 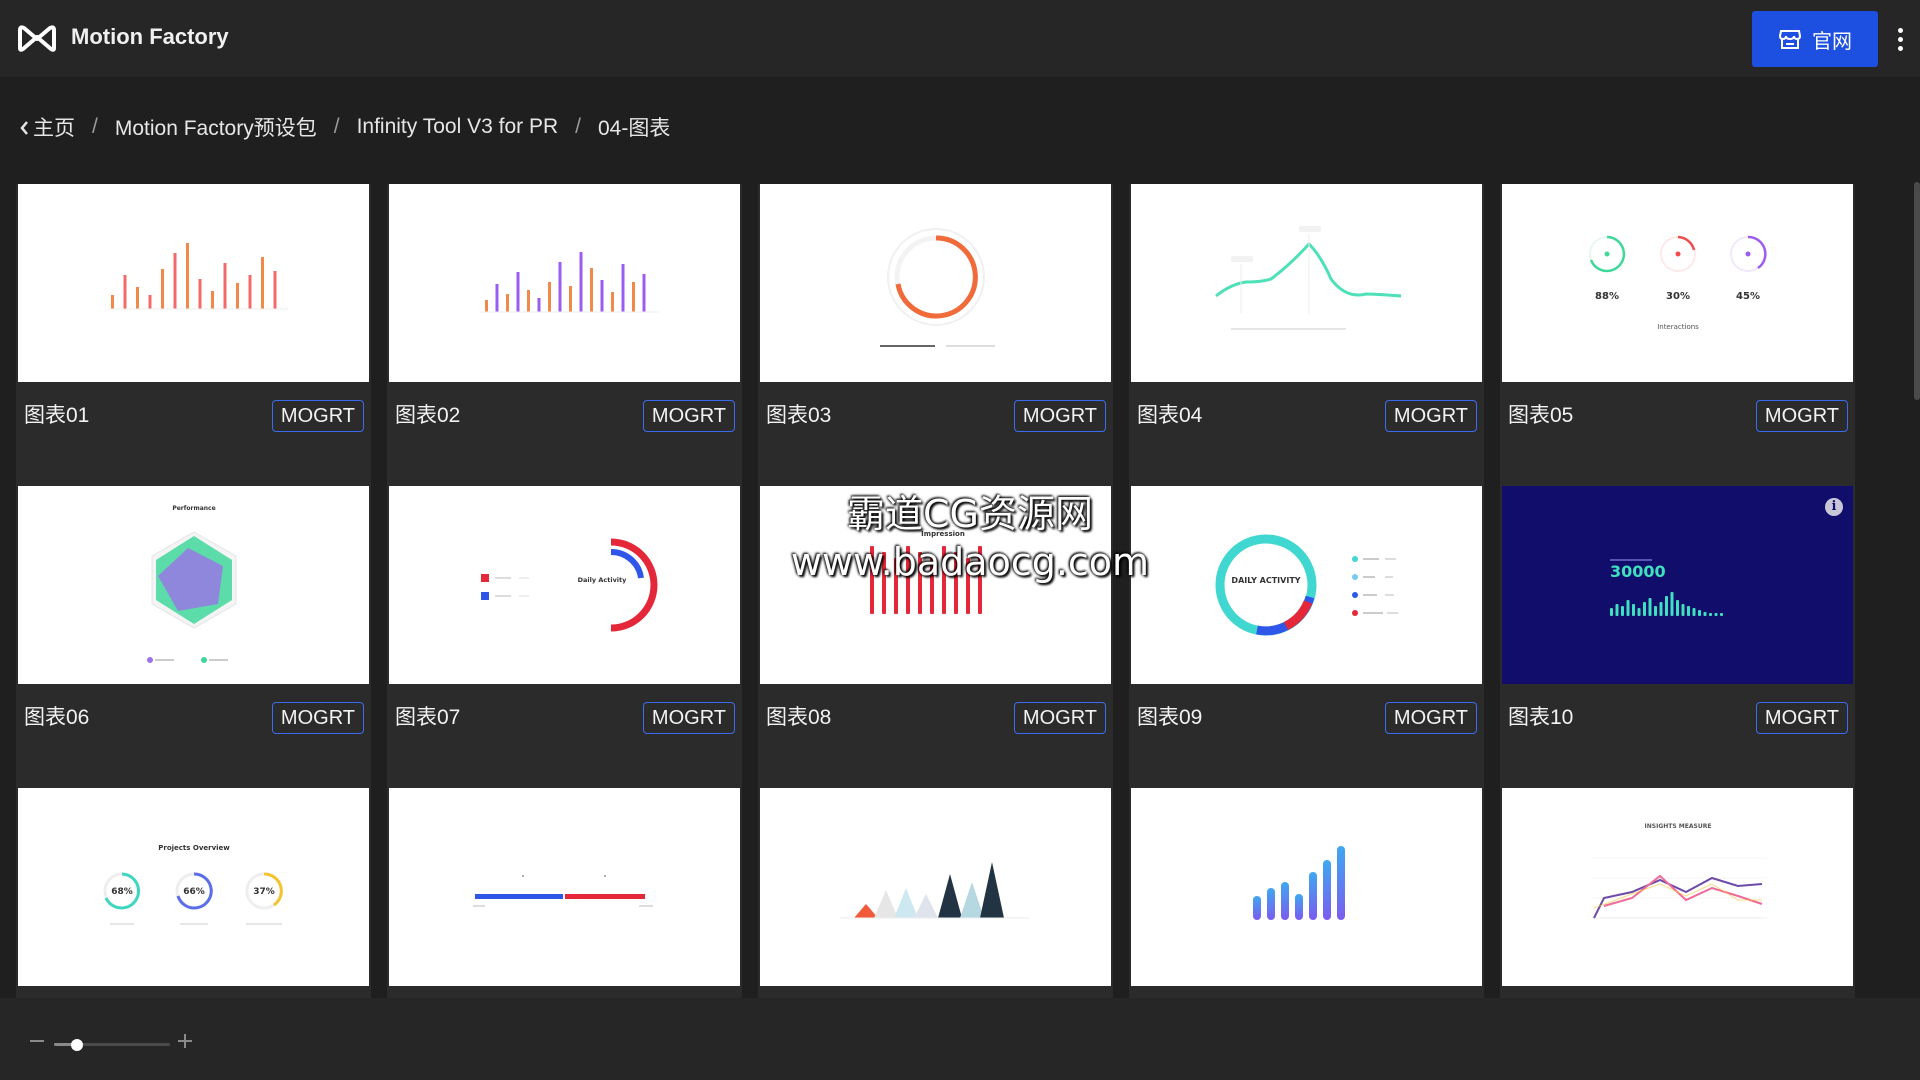 I want to click on app-header: Motion Factory 官网, so click(x=960, y=38).